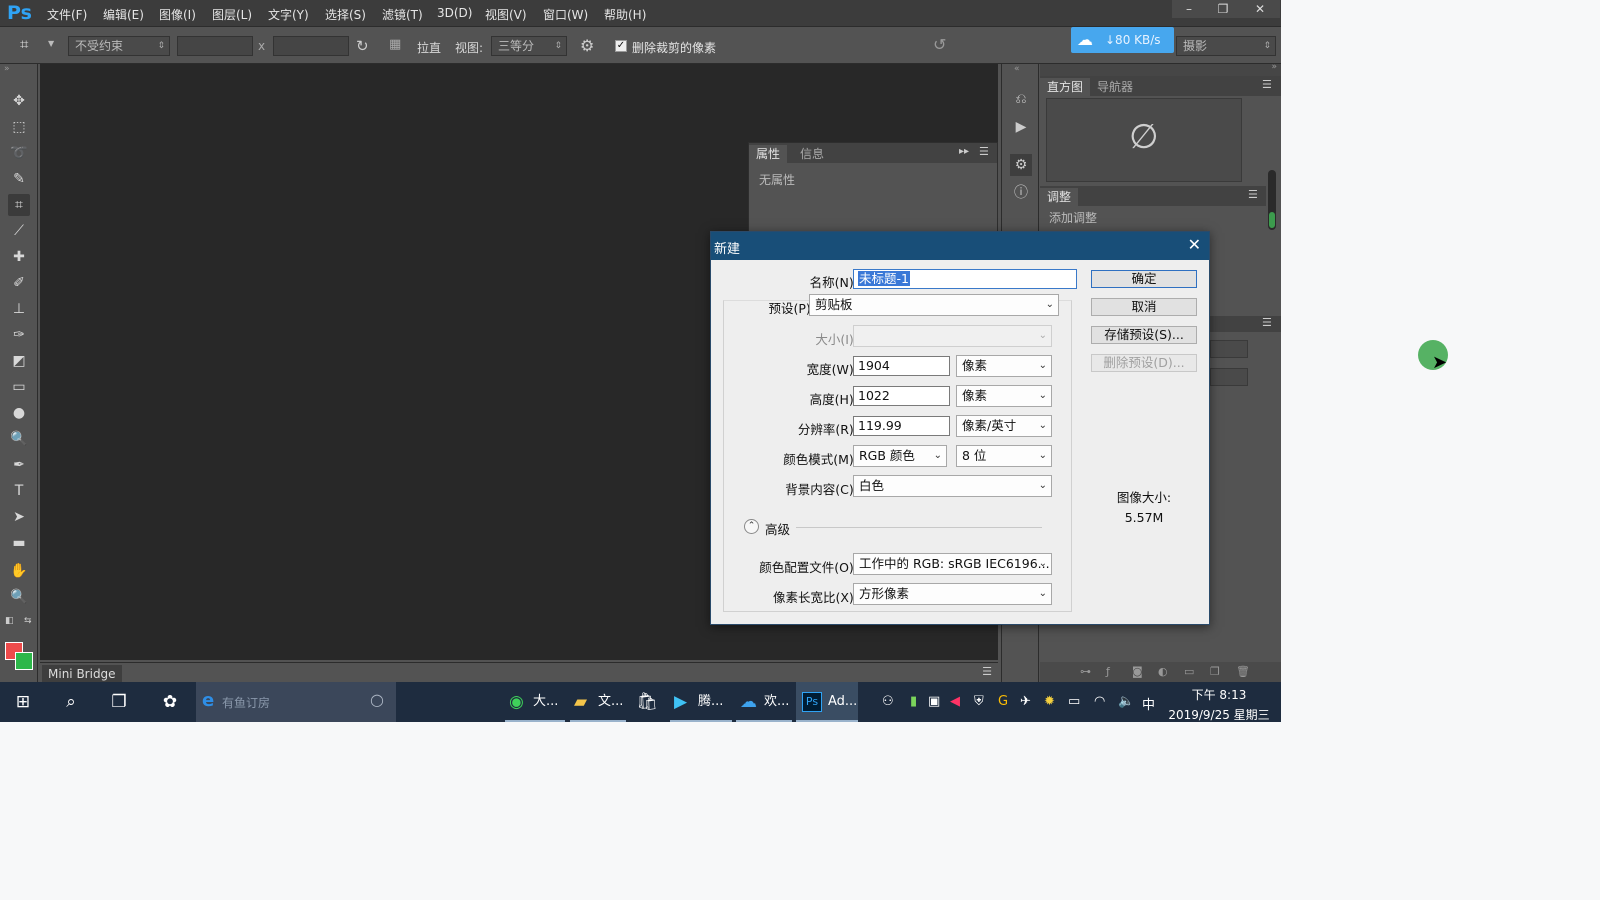 This screenshot has height=900, width=1600. Describe the element at coordinates (395, 44) in the screenshot. I see `straighten-icon: ▦` at that location.